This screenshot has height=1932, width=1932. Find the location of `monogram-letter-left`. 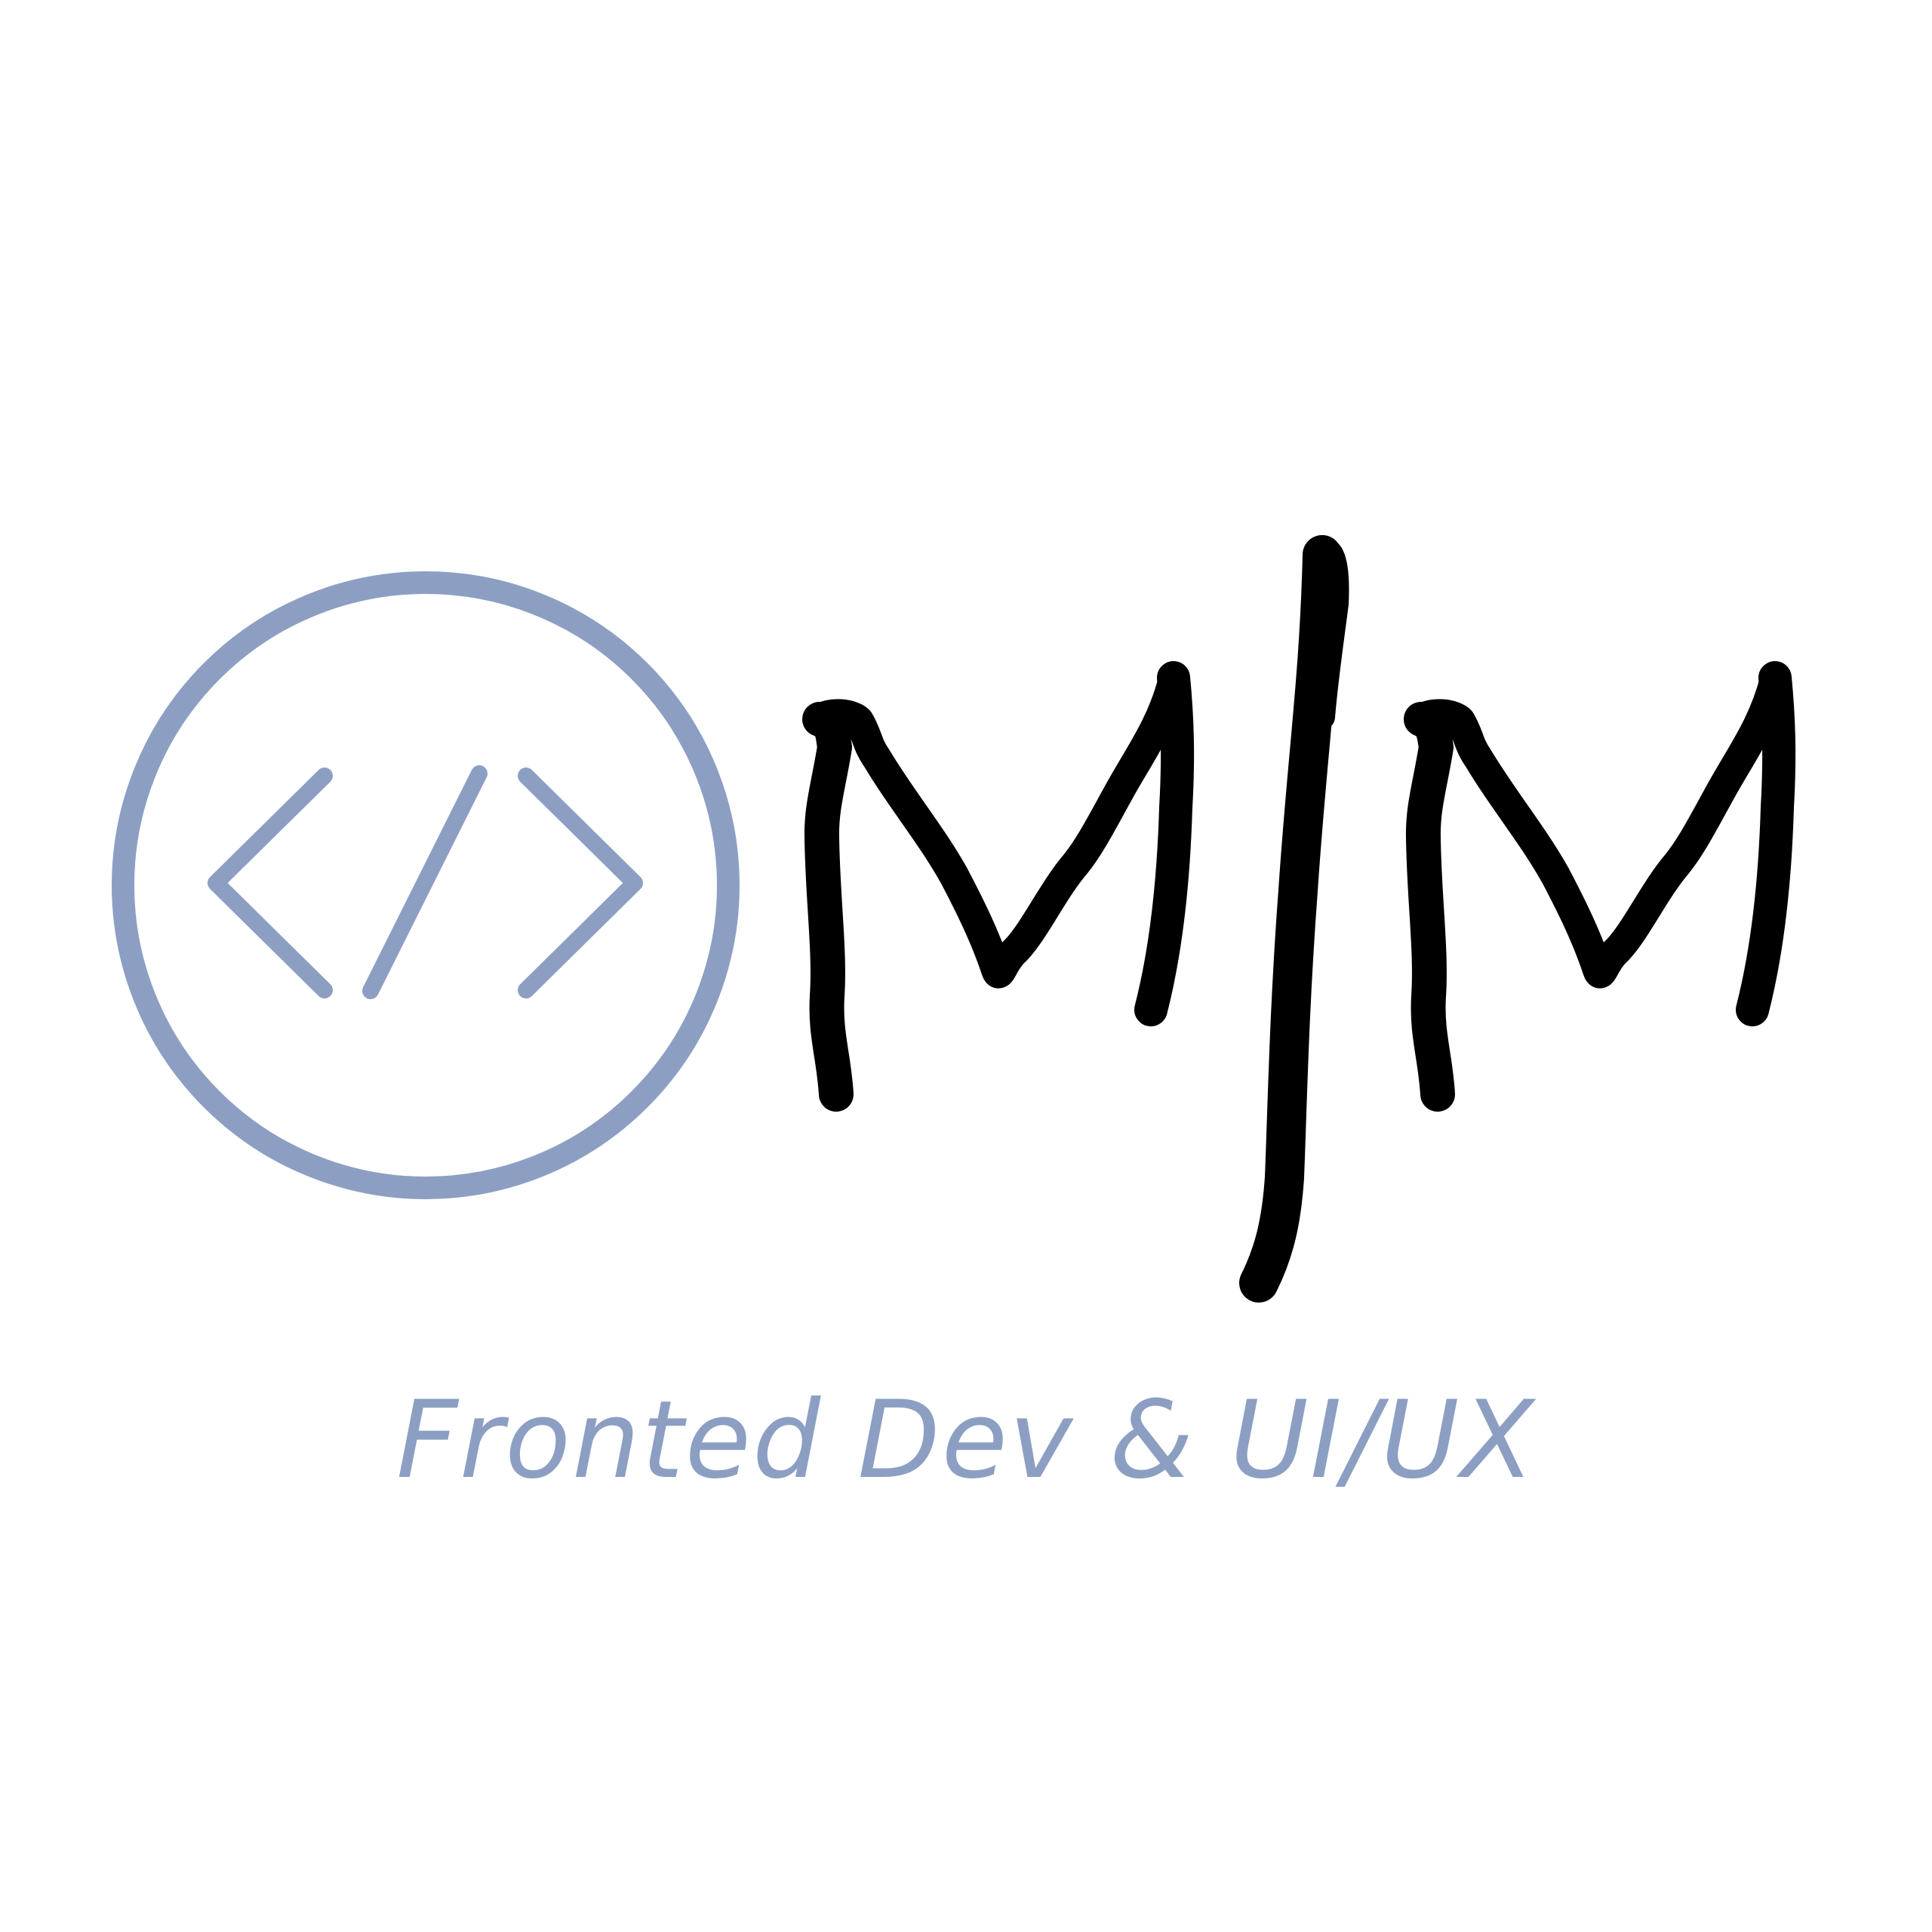

monogram-letter-left is located at coordinates (998, 886).